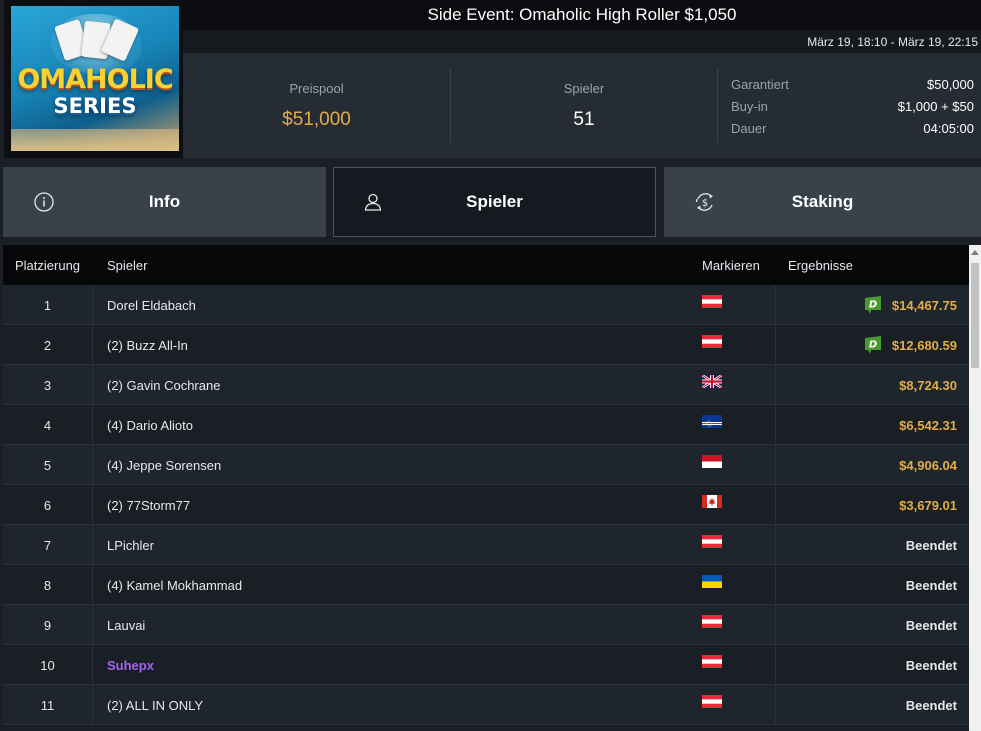  I want to click on tab-players: Spieler, so click(494, 202).